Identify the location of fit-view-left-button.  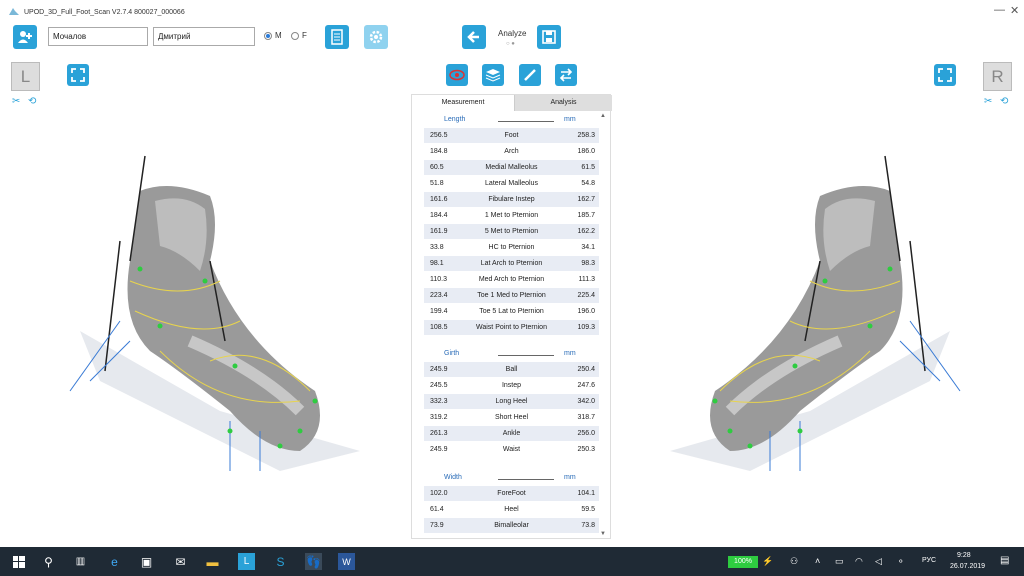
(78, 75).